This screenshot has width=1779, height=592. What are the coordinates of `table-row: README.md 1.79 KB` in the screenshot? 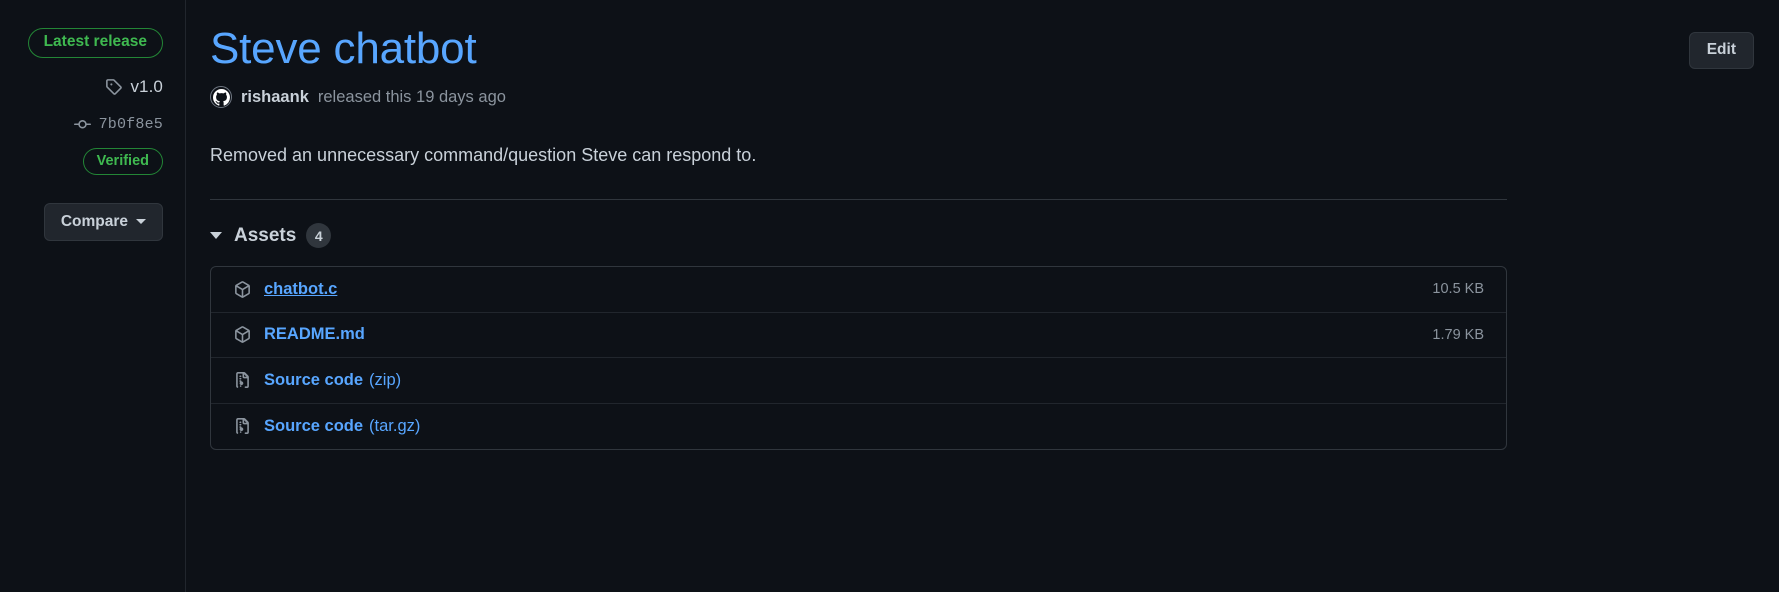 It's located at (858, 336).